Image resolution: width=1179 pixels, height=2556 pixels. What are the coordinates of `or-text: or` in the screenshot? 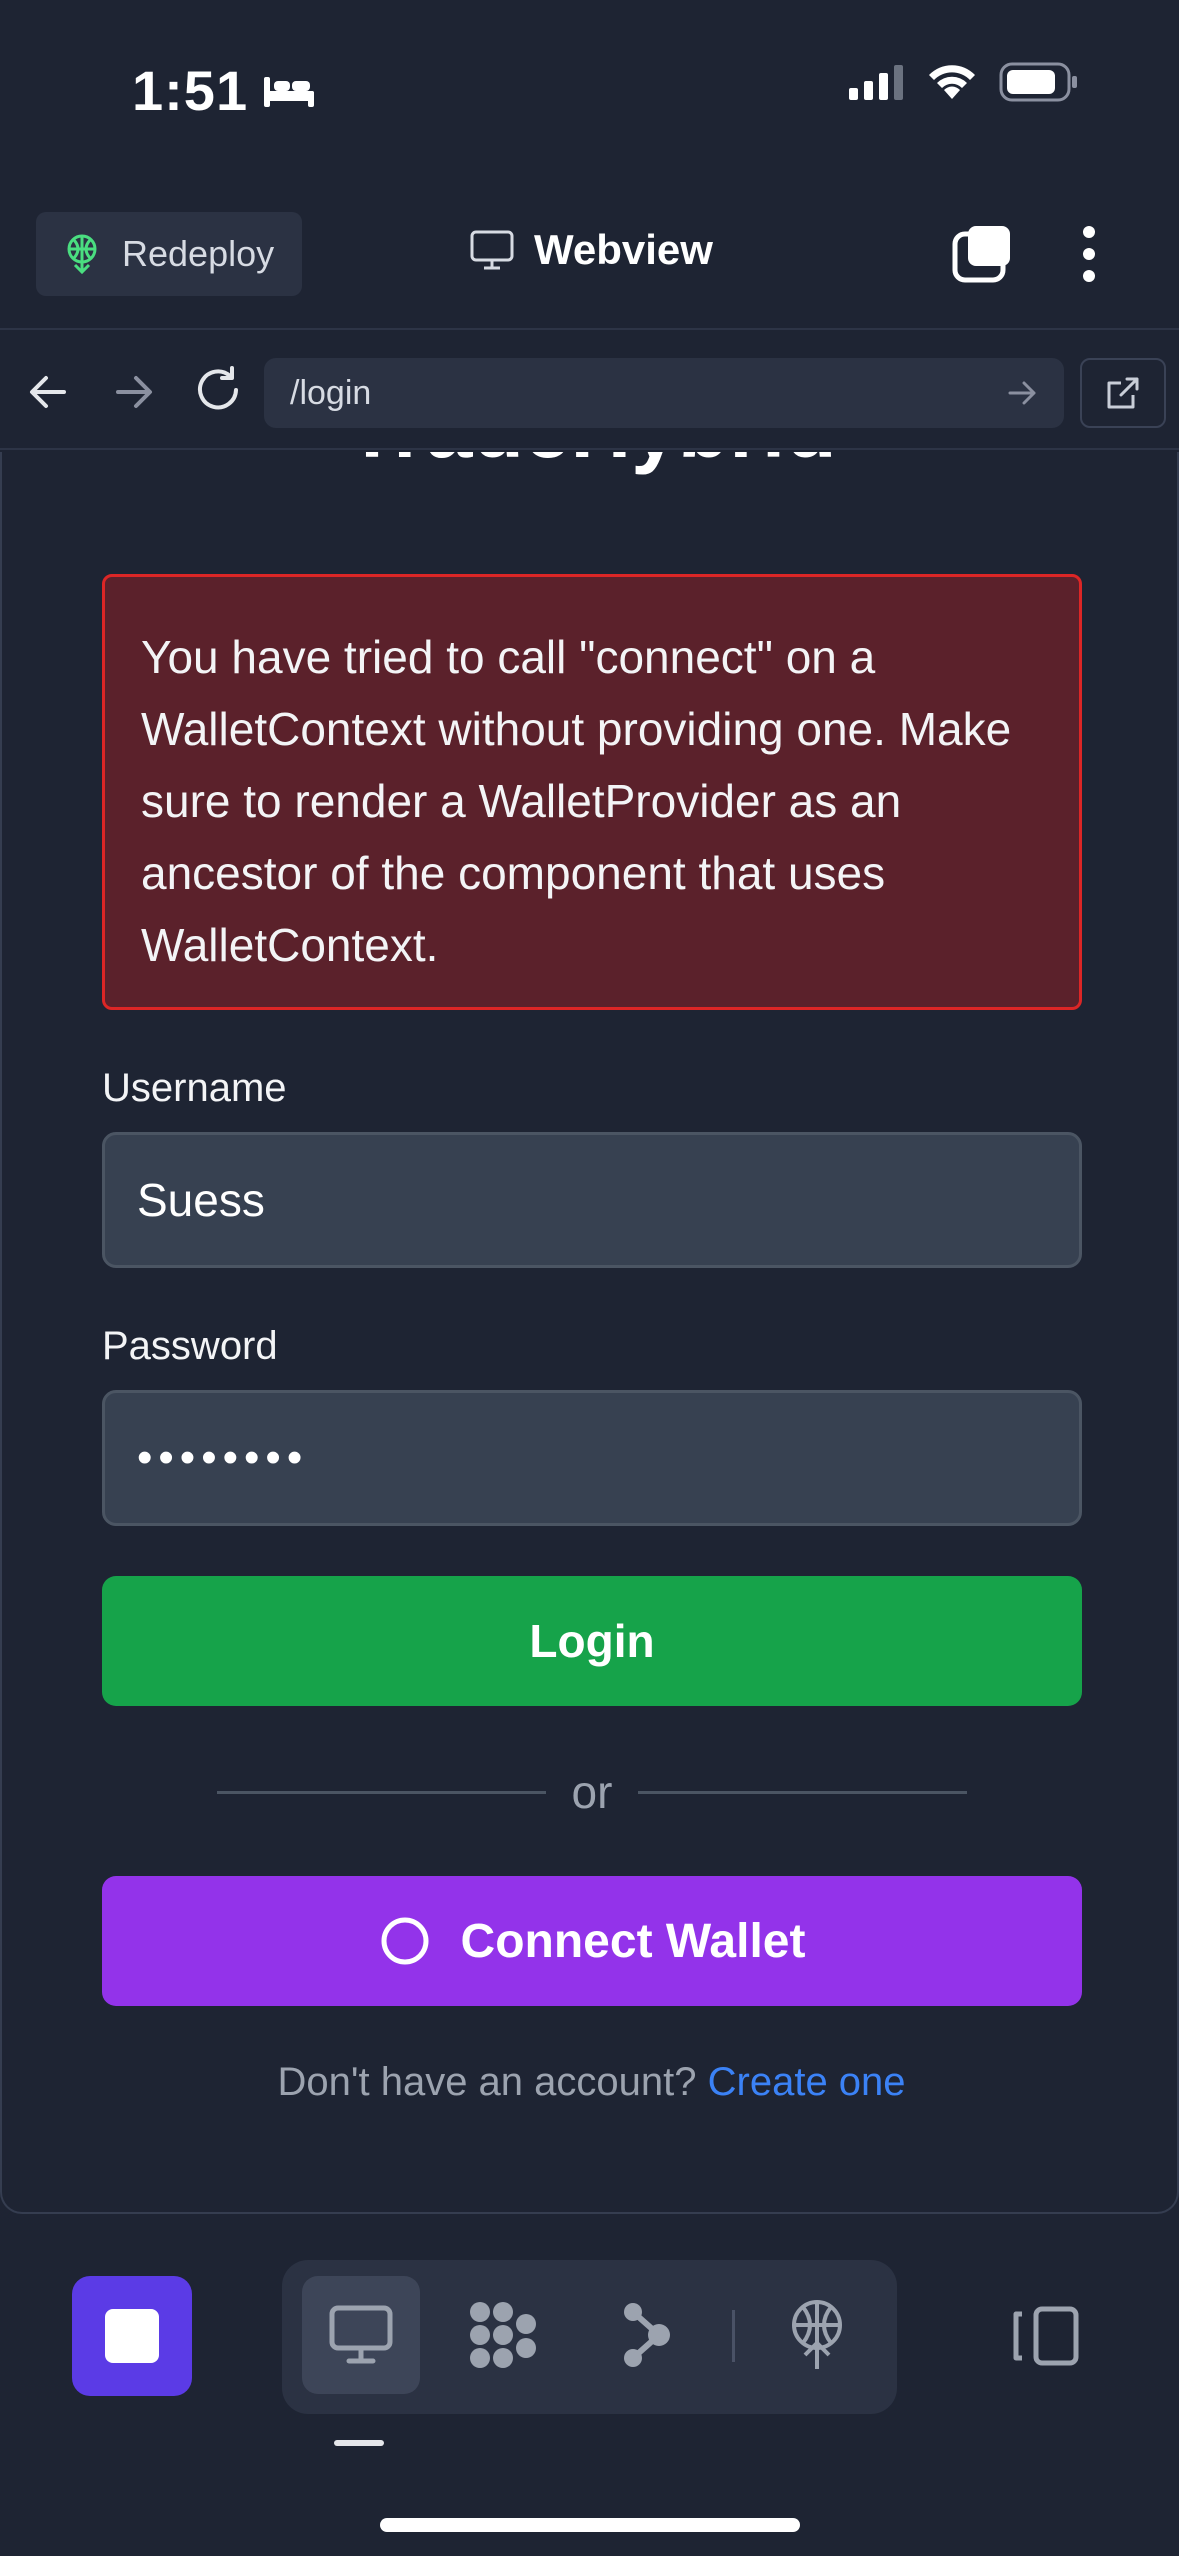 It's located at (592, 1792).